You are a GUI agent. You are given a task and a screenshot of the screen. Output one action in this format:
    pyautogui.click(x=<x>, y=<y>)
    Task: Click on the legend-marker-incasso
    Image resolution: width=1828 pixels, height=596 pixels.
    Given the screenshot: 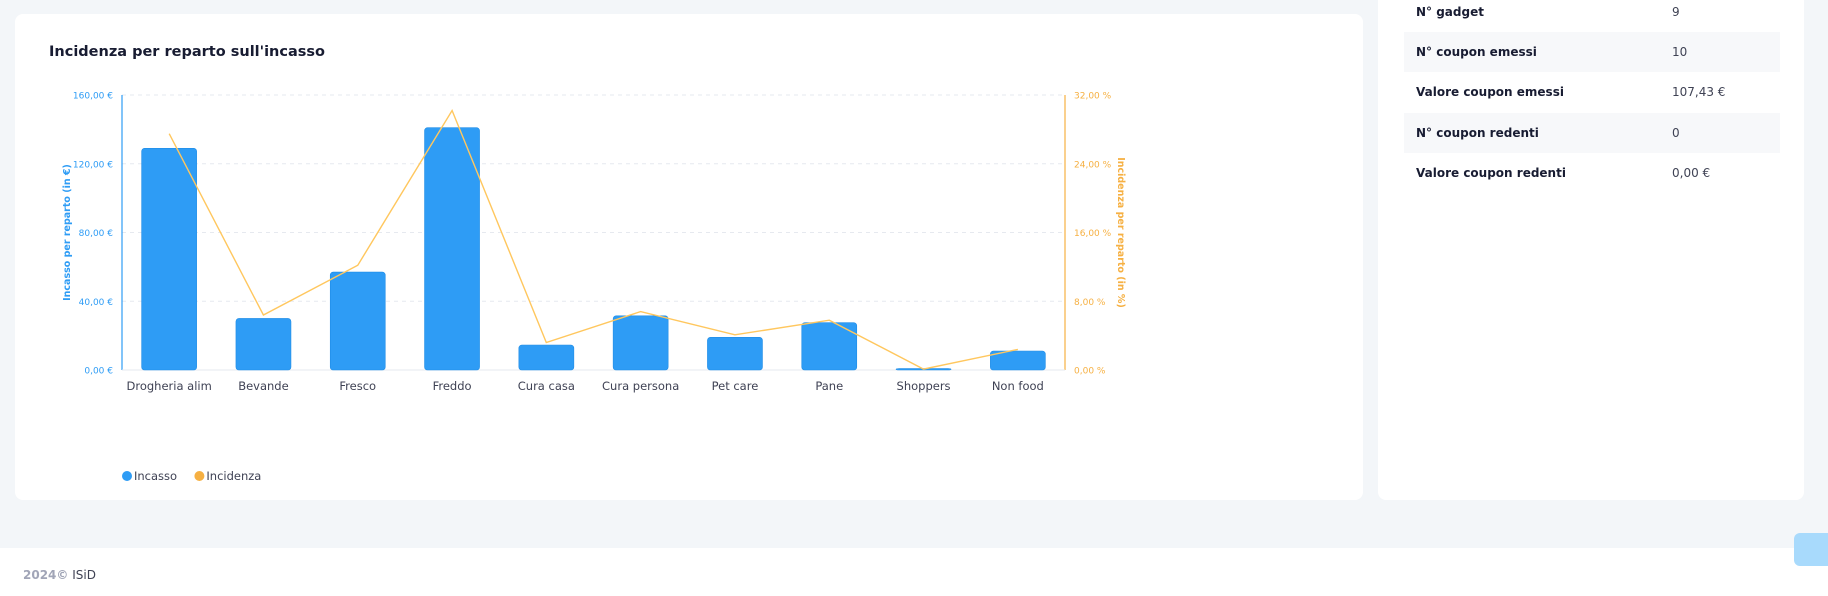 What is the action you would take?
    pyautogui.click(x=127, y=476)
    